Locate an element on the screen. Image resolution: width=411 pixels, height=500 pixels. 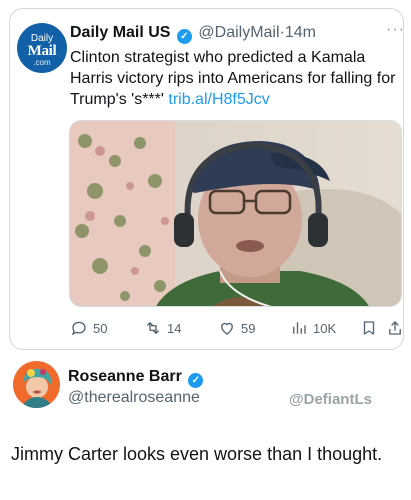
quoted-tweet-link: trib.al/H8f5Jcv is located at coordinates (218, 99).